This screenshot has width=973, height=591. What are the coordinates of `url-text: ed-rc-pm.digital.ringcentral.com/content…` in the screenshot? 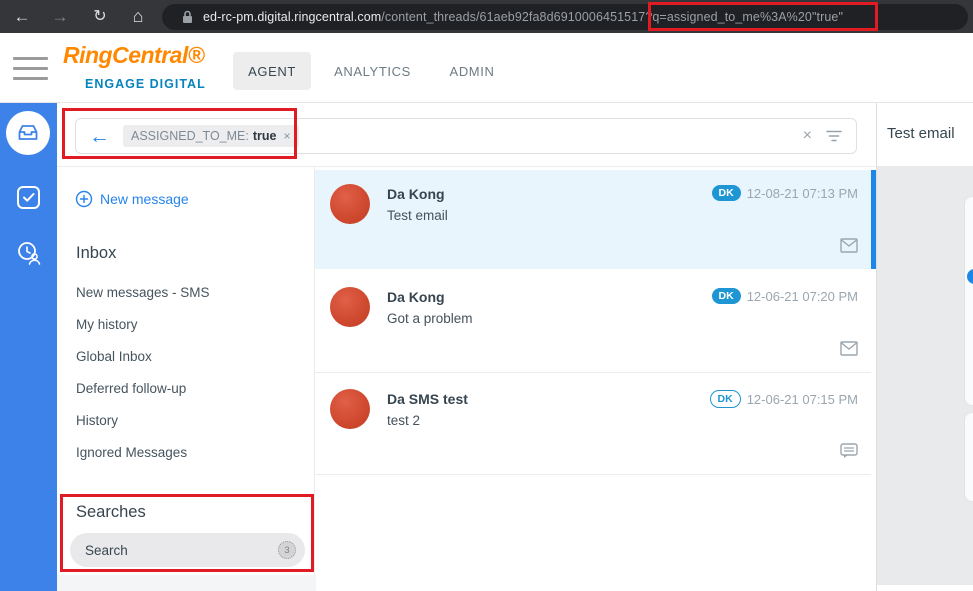 It's located at (523, 17).